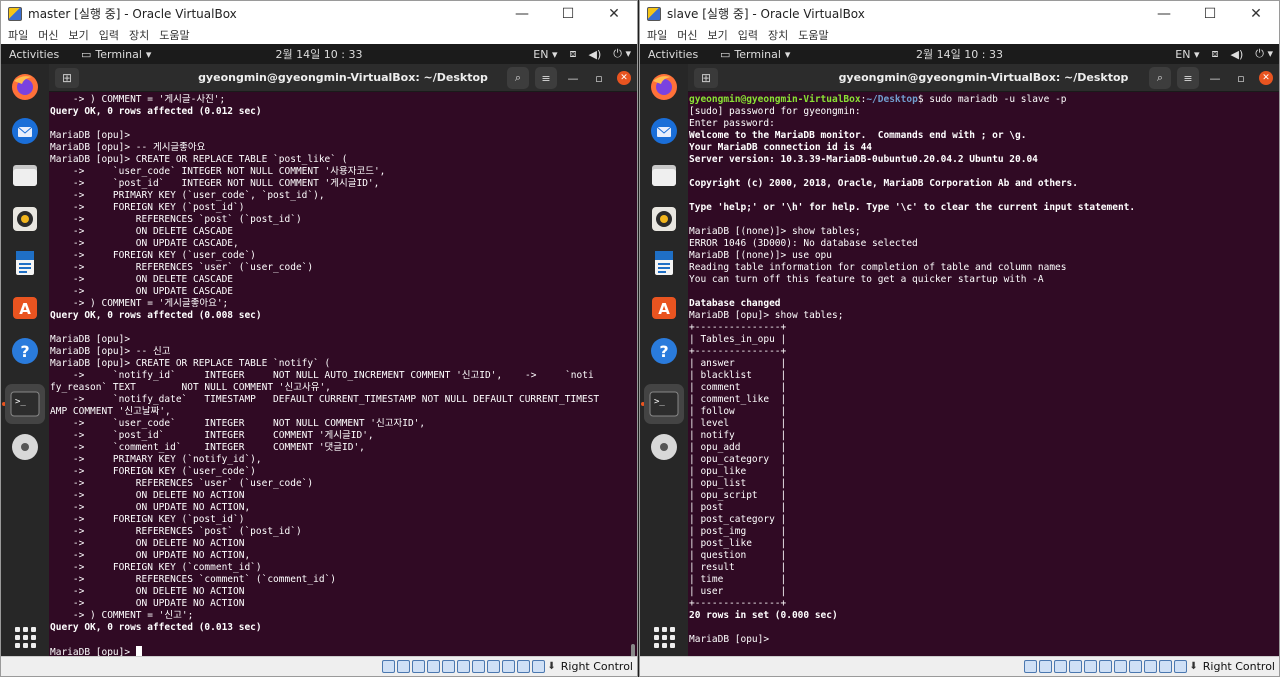  What do you see at coordinates (959, 13) in the screenshot?
I see `window-titlebar: slave [실행 중] - Oracle VirtualBox — ☐ ✕` at bounding box center [959, 13].